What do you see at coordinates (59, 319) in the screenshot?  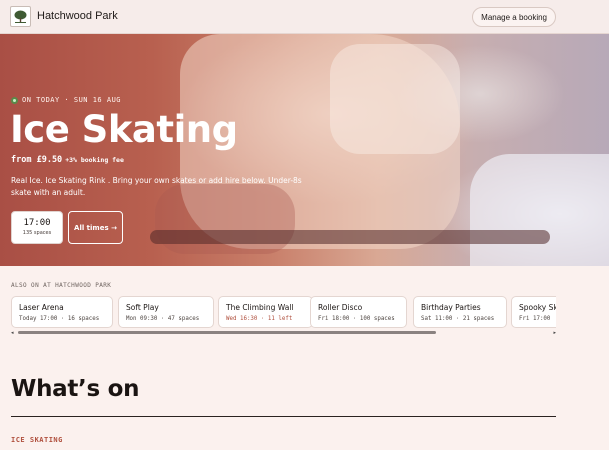 I see `event-card-detail: Today 17:00 · 16 spaces` at bounding box center [59, 319].